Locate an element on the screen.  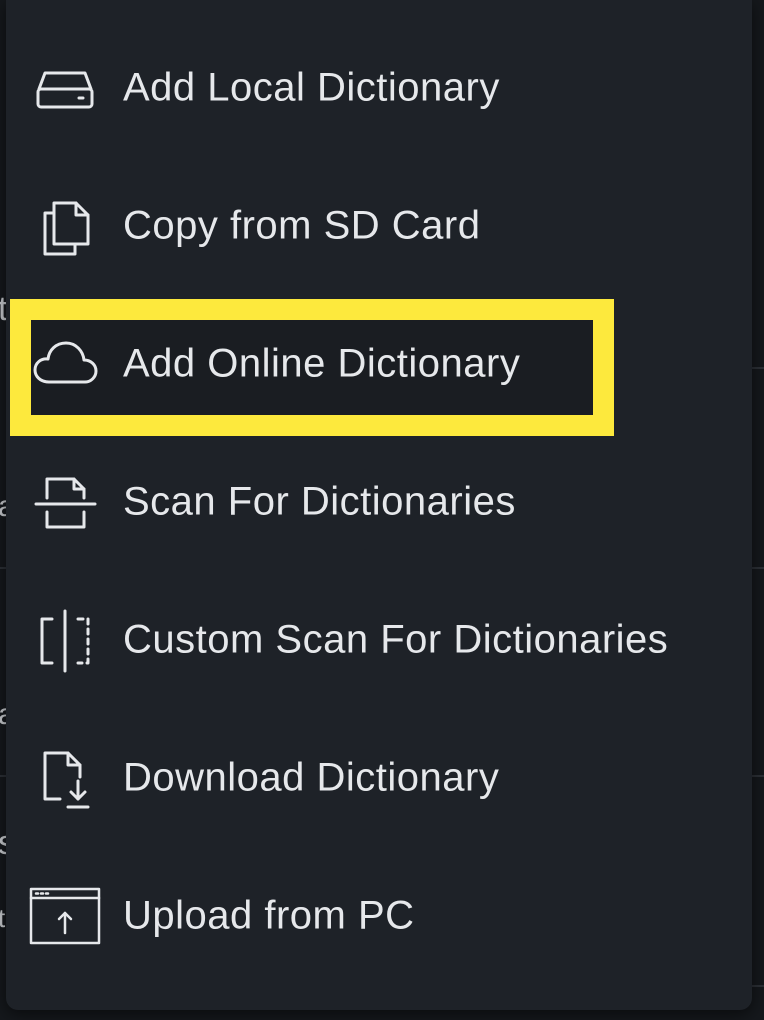
menu-item-add-online-dictionary: Add Online Dictionary is located at coordinates (379, 364).